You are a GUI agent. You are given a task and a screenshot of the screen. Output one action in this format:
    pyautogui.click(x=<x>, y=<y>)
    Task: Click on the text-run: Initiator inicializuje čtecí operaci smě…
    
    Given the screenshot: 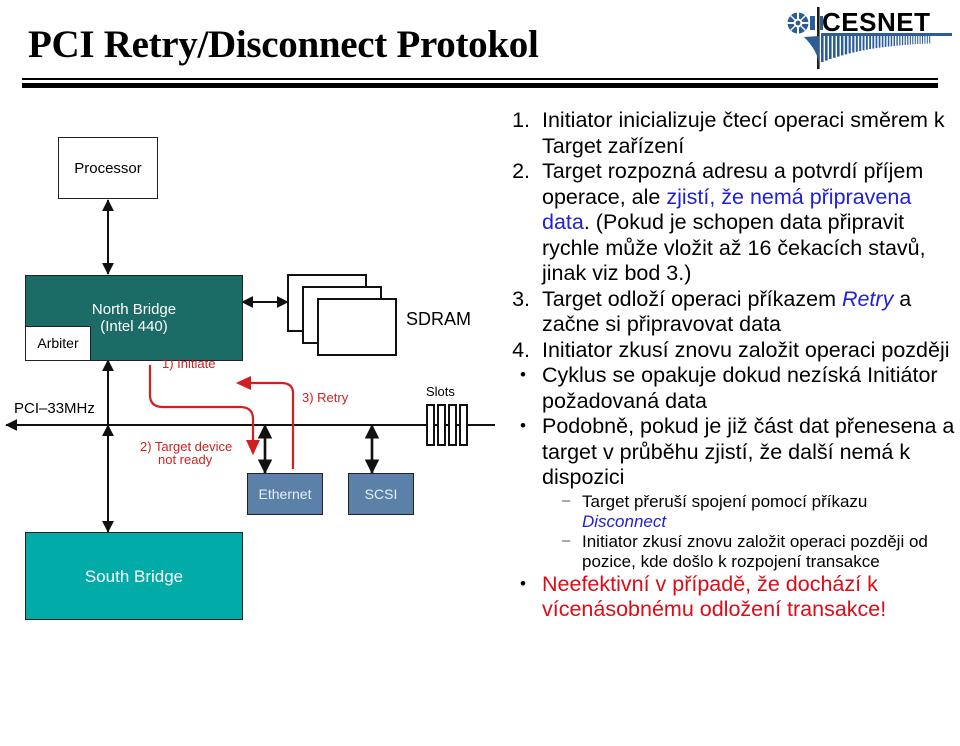 What is the action you would take?
    pyautogui.click(x=743, y=133)
    